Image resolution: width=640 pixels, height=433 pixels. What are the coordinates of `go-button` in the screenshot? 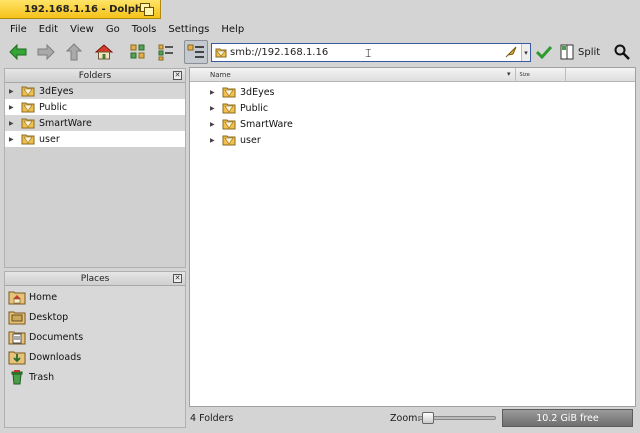 It's located at (544, 52).